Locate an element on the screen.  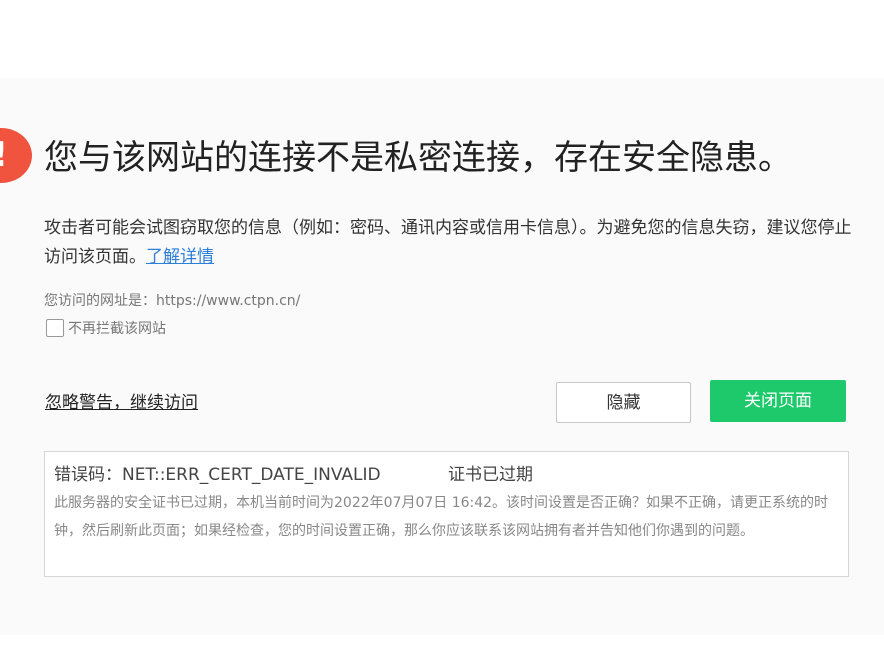
no-block-label: 不再拦截该网站 is located at coordinates (117, 329).